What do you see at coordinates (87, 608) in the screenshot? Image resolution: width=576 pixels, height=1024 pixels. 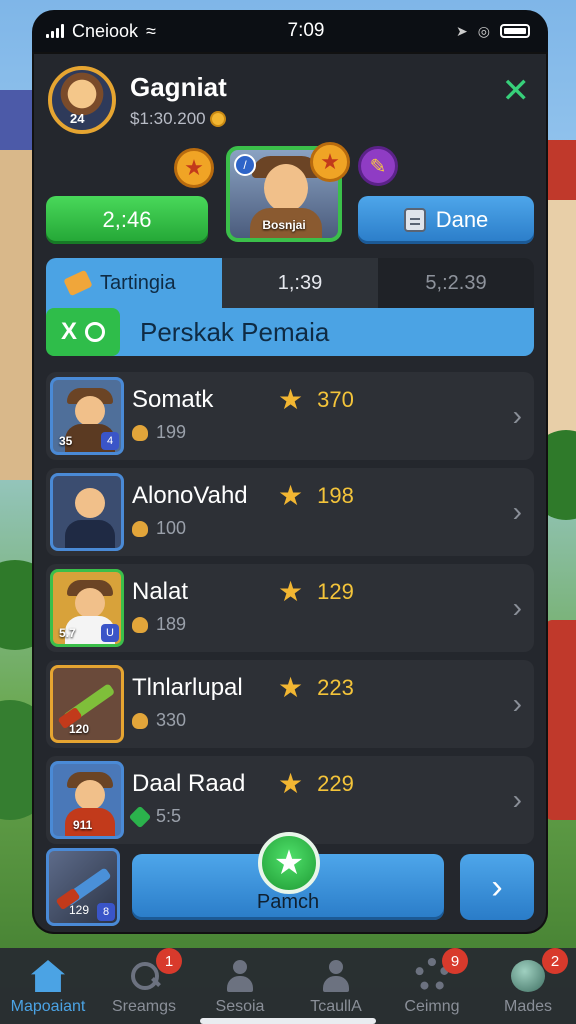 I see `row-thumbnail: 5.7 U` at bounding box center [87, 608].